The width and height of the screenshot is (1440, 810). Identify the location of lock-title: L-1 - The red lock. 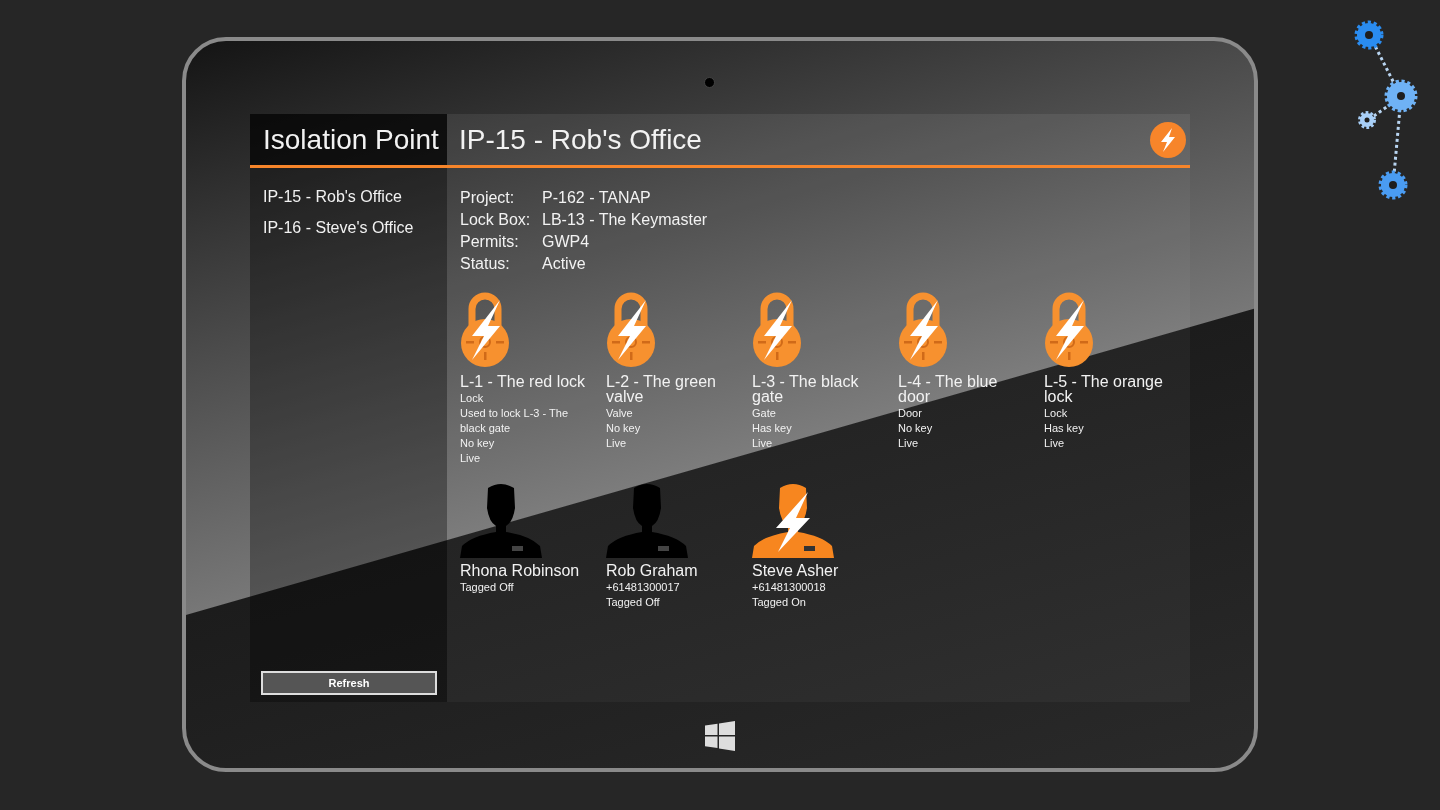
(523, 381).